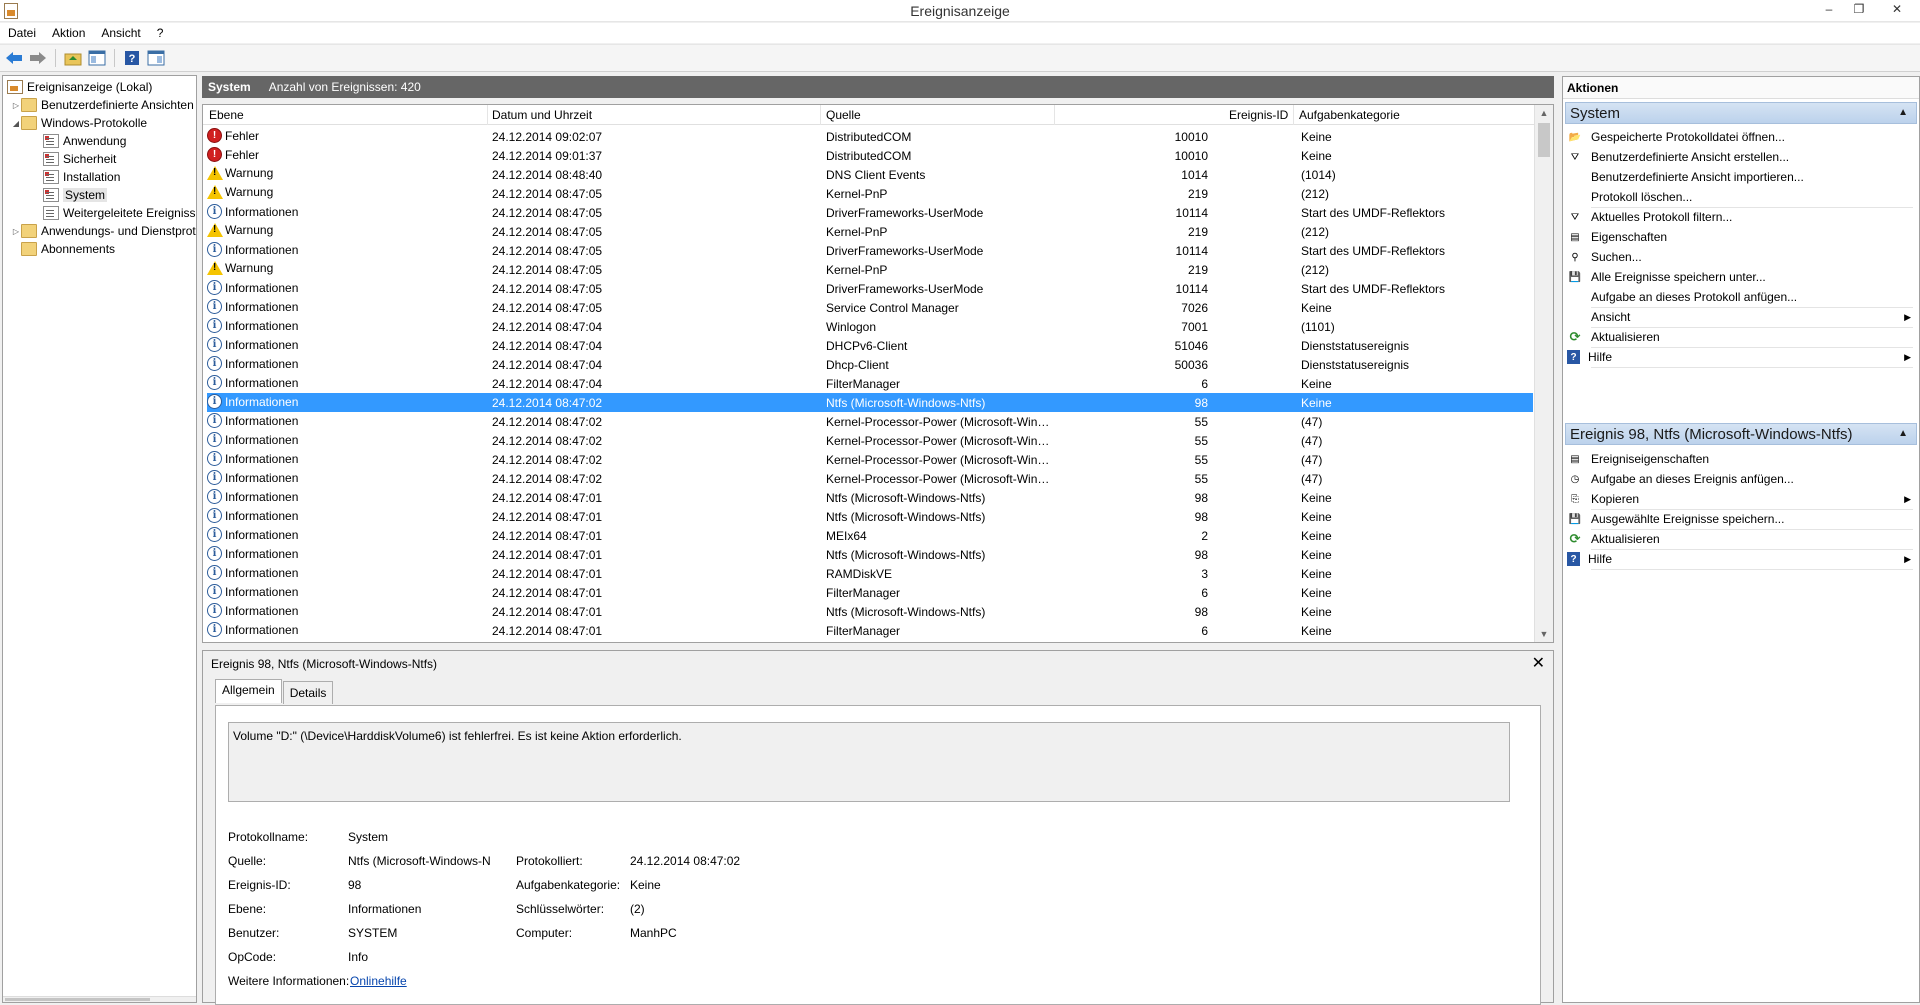 This screenshot has height=1005, width=1920. Describe the element at coordinates (214, 344) in the screenshot. I see `info-icon: i` at that location.